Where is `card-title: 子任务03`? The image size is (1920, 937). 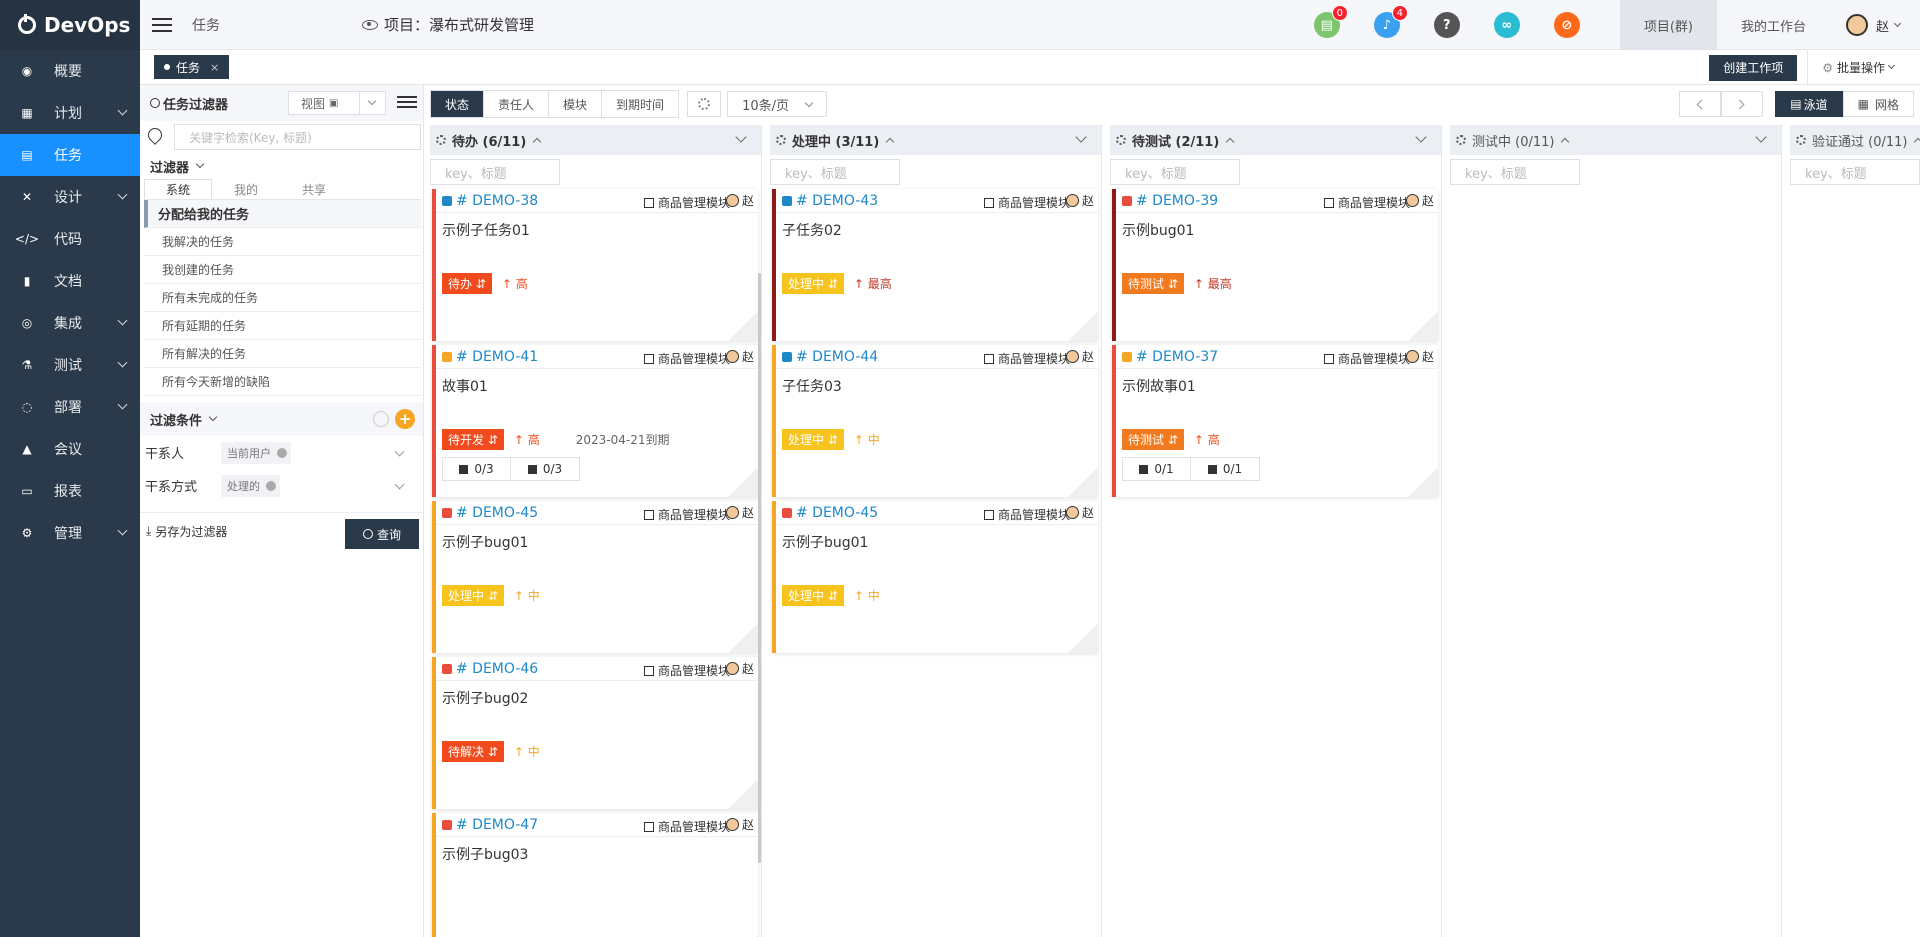
card-title: 子任务03 is located at coordinates (937, 389).